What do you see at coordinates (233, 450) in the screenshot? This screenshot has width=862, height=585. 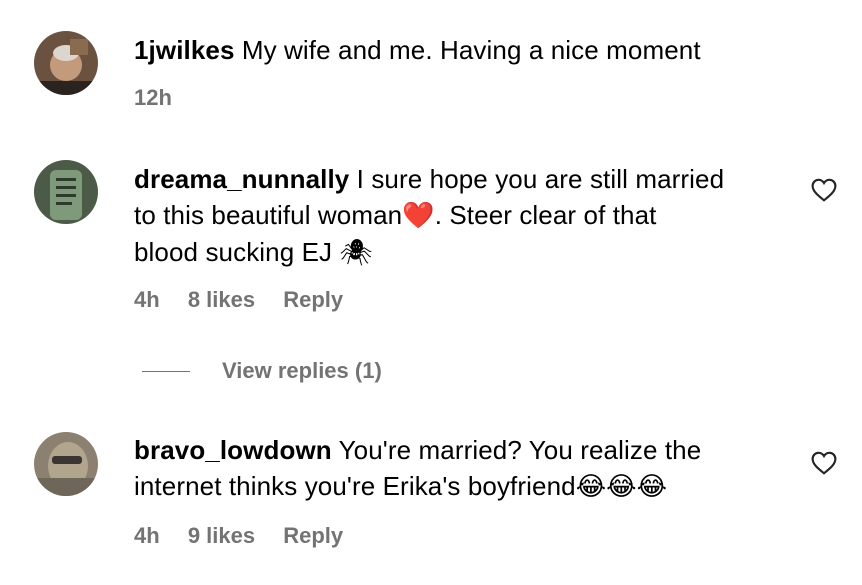 I see `username: bravo_lowdown` at bounding box center [233, 450].